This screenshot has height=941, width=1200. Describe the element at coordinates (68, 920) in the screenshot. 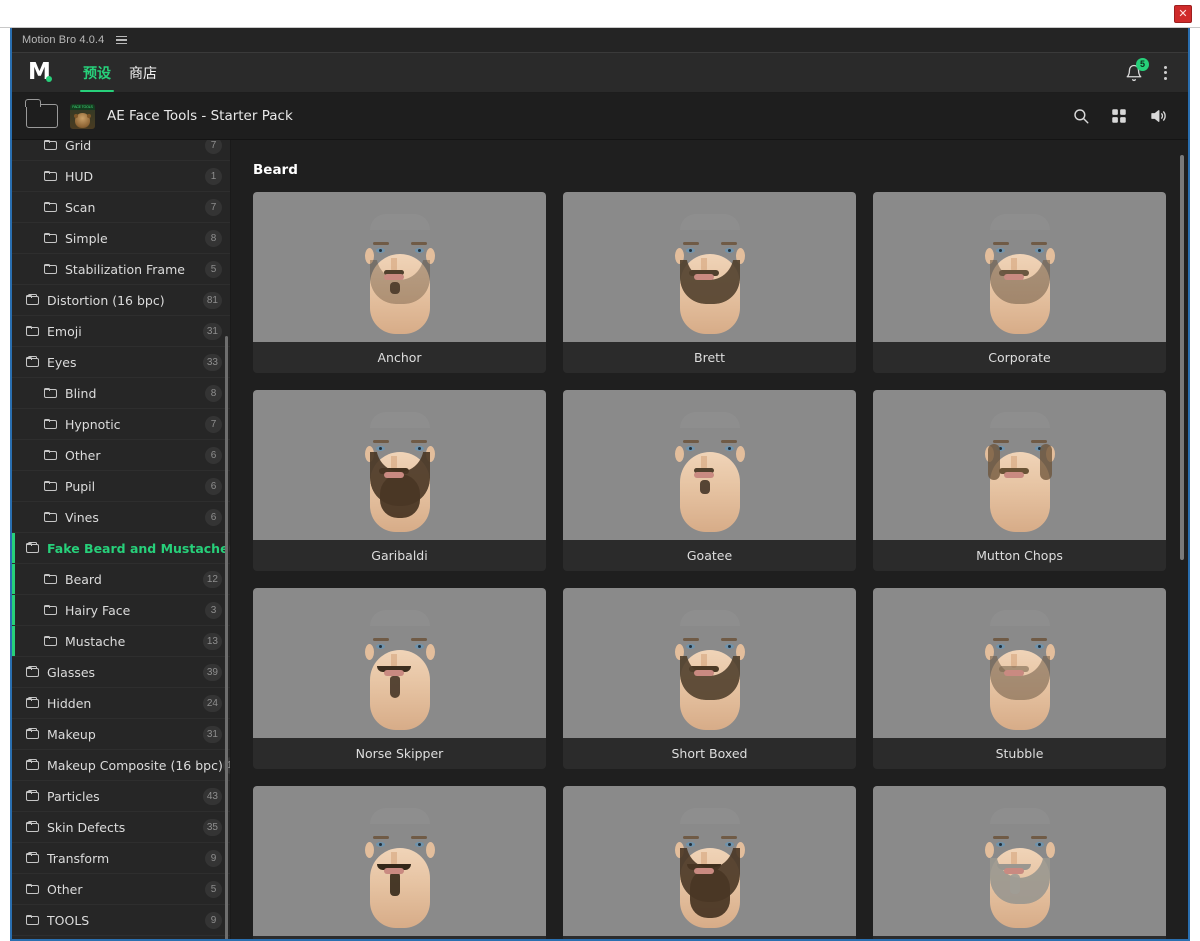

I see `sidebar-item-label: TOOLS` at that location.